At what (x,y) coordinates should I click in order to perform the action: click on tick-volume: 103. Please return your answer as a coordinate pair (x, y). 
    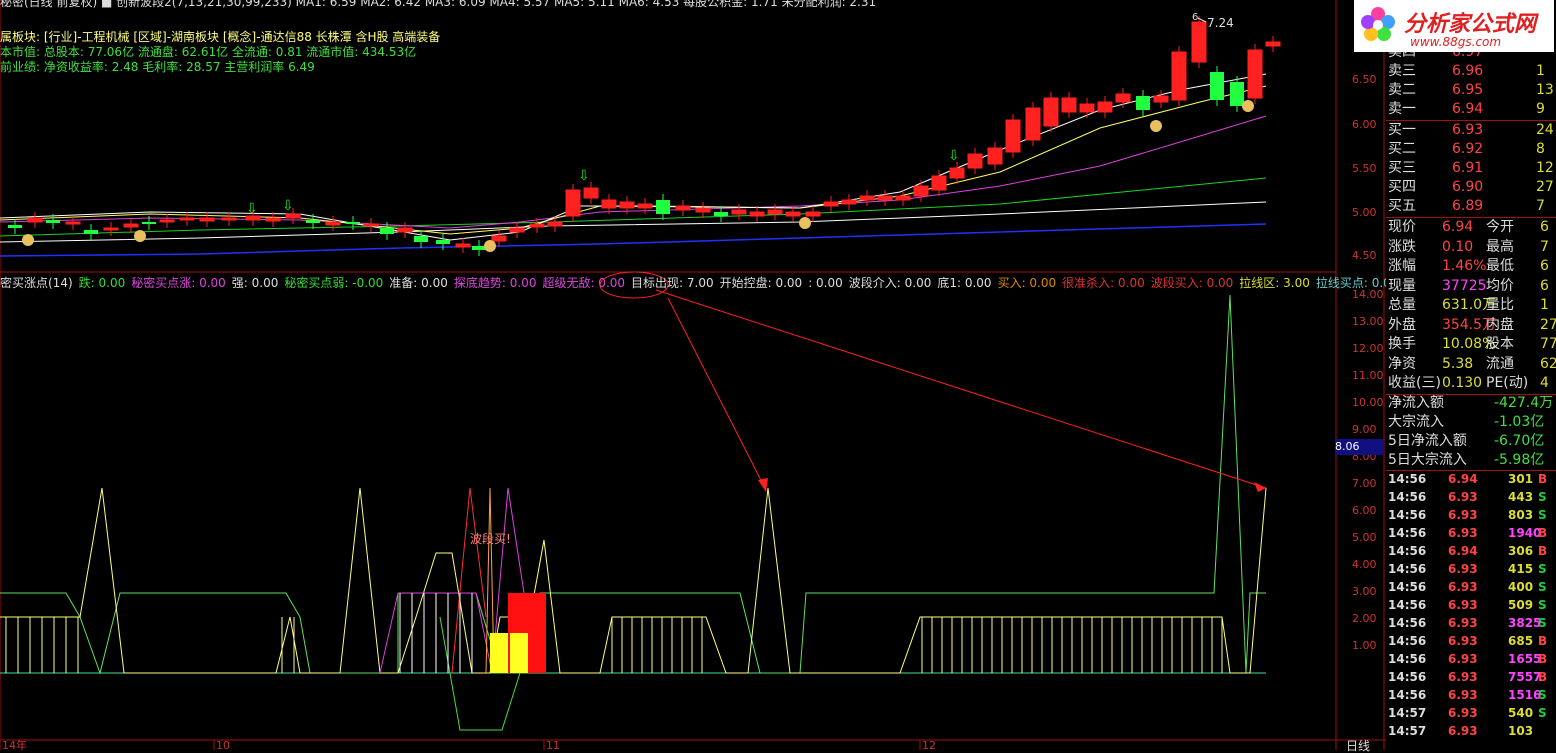
    Looking at the image, I should click on (1521, 731).